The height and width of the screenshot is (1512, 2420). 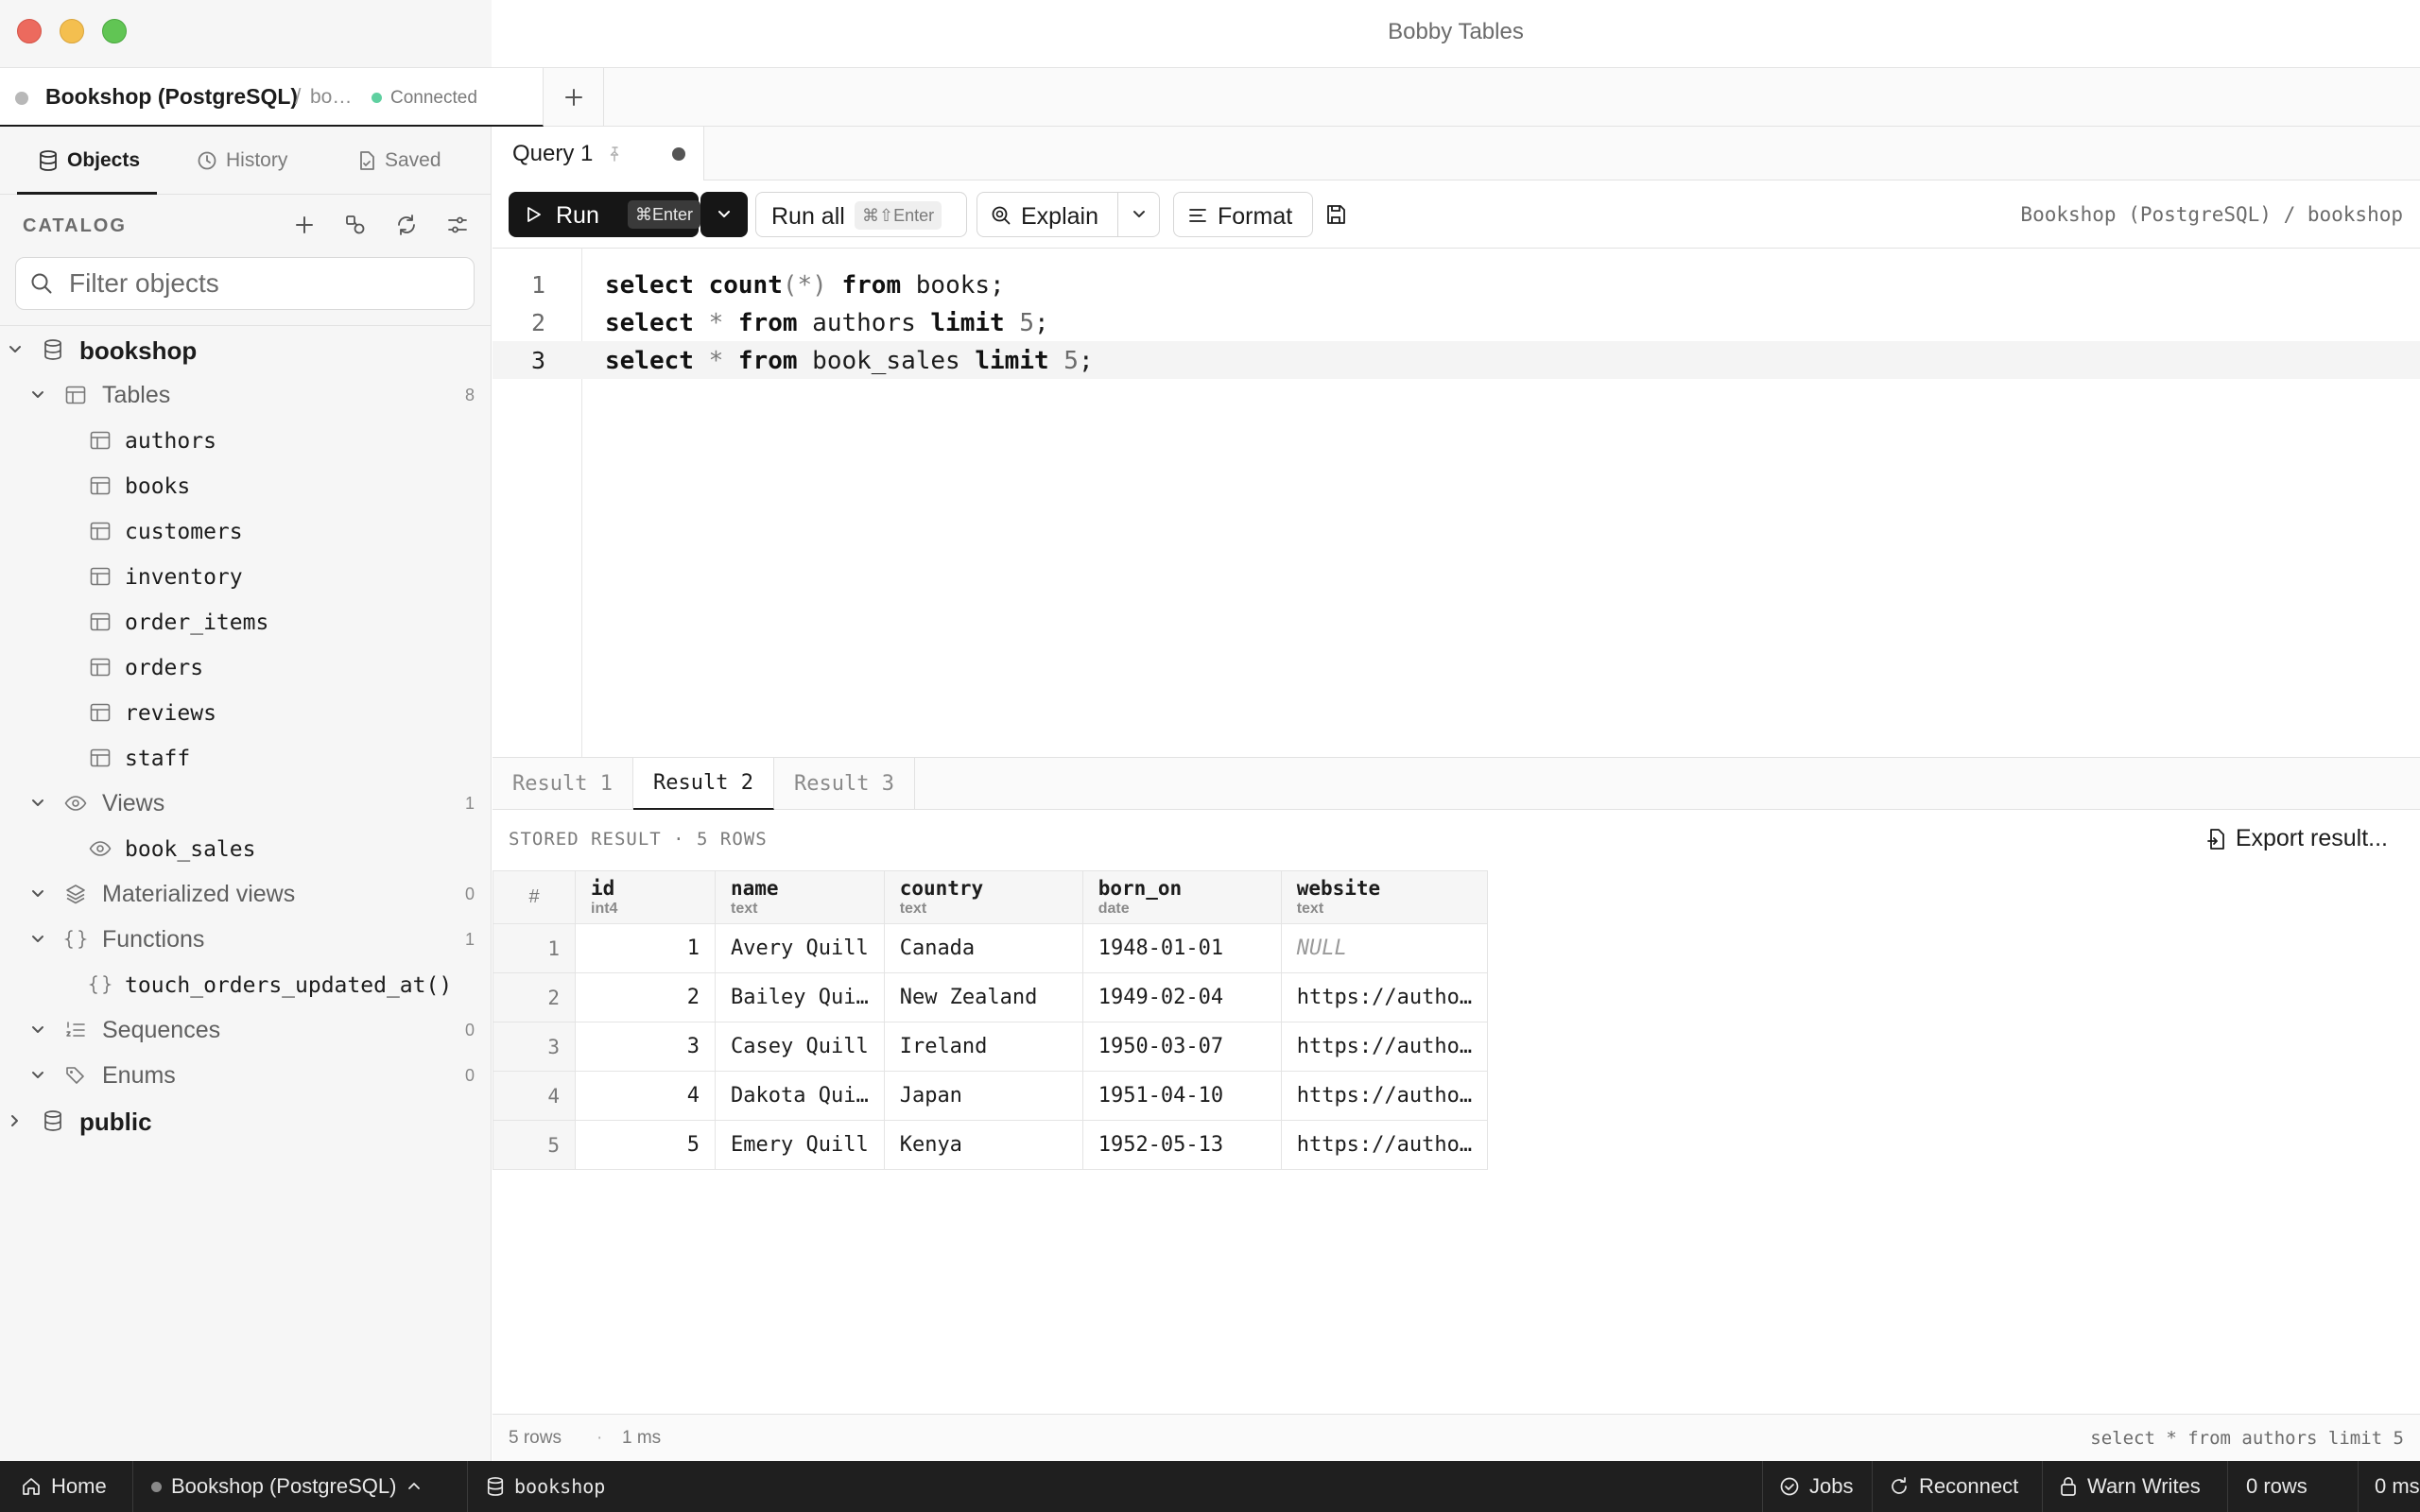 I want to click on statusbar-home: Home, so click(x=64, y=1486).